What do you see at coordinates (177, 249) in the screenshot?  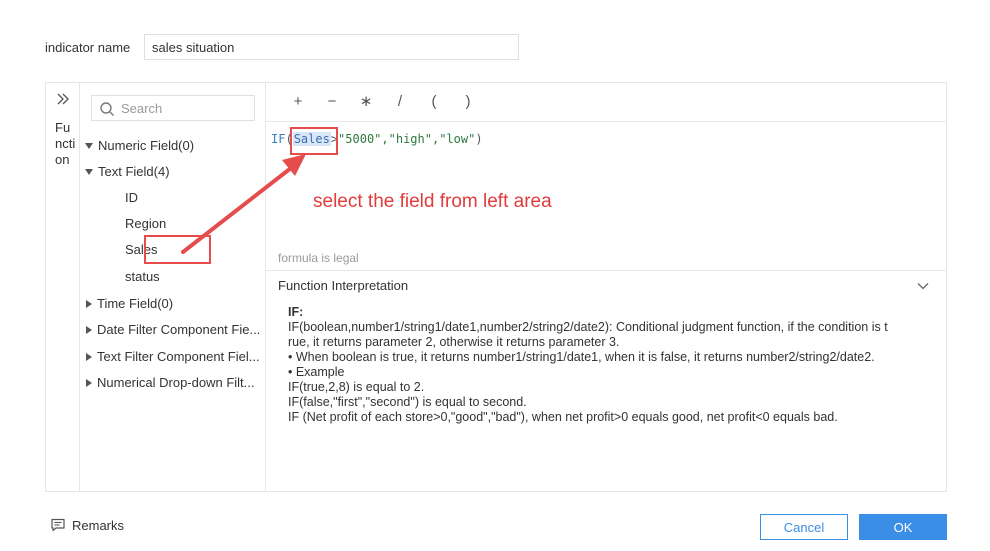 I see `sales-highlight-box` at bounding box center [177, 249].